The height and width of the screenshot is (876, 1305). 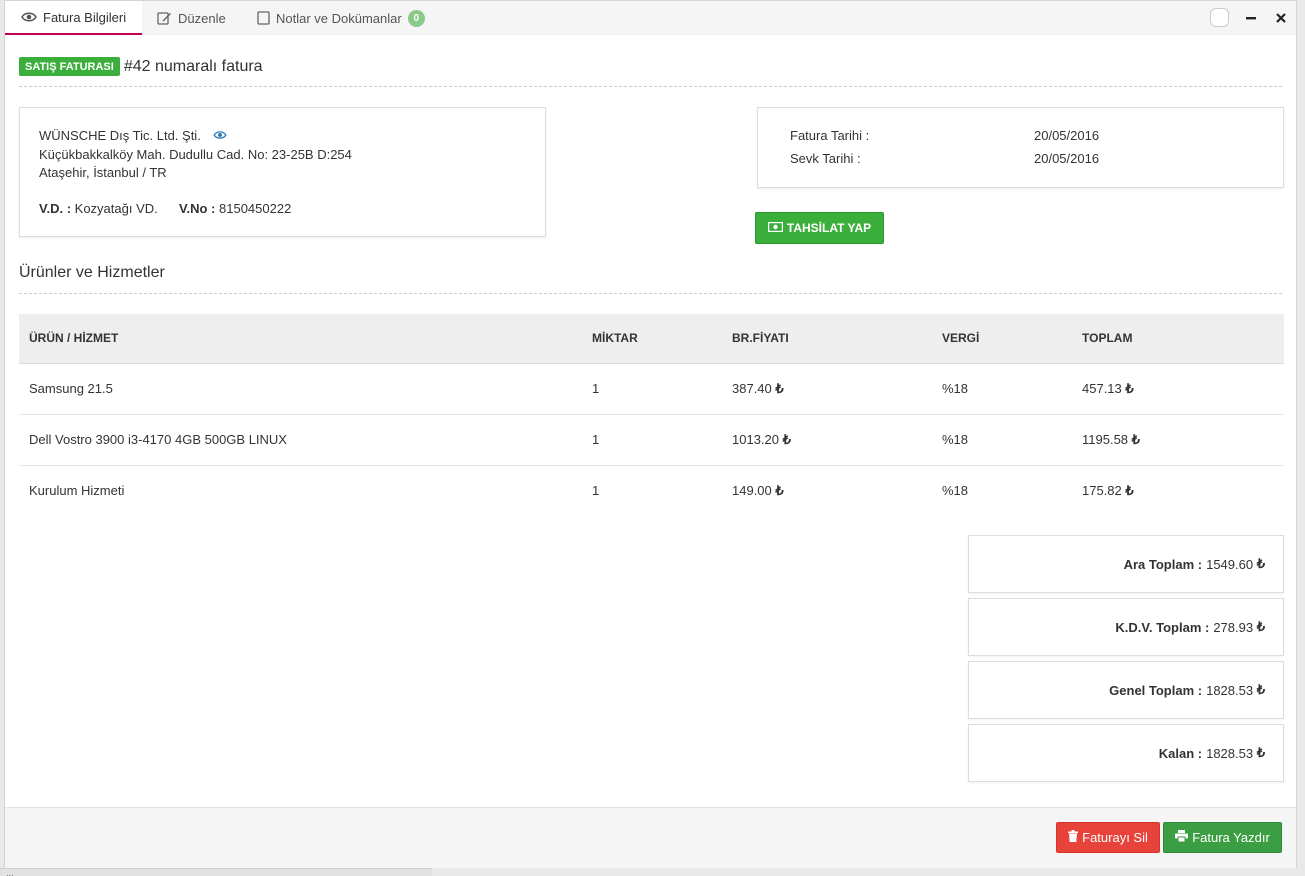 I want to click on invoice-type-badge: SATIŞ FATURASI, so click(x=69, y=66).